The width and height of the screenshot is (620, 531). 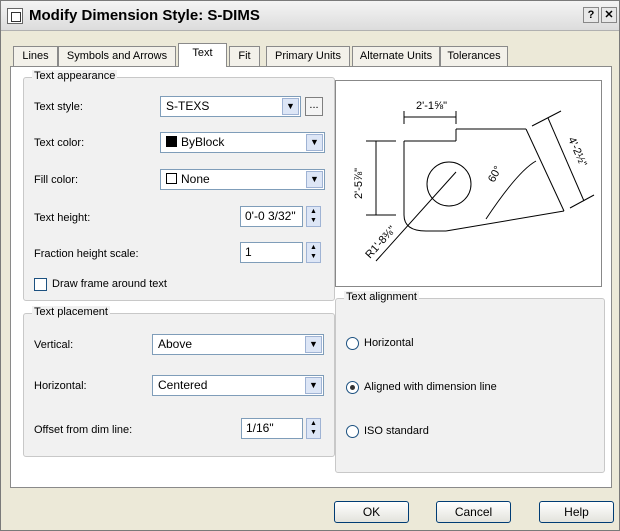 I want to click on text-height-spinner: ▲ ▼, so click(x=313, y=216).